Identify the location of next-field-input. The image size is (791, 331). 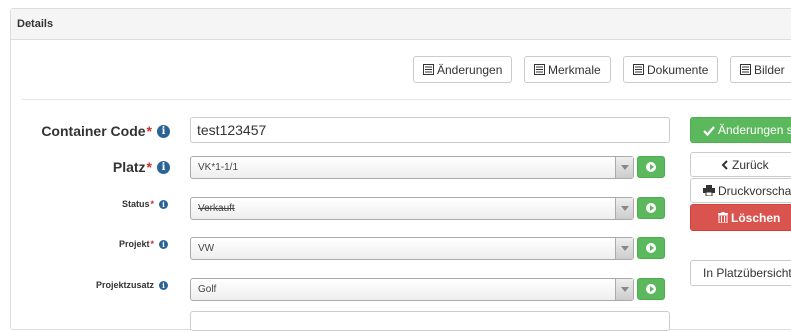
(430, 321).